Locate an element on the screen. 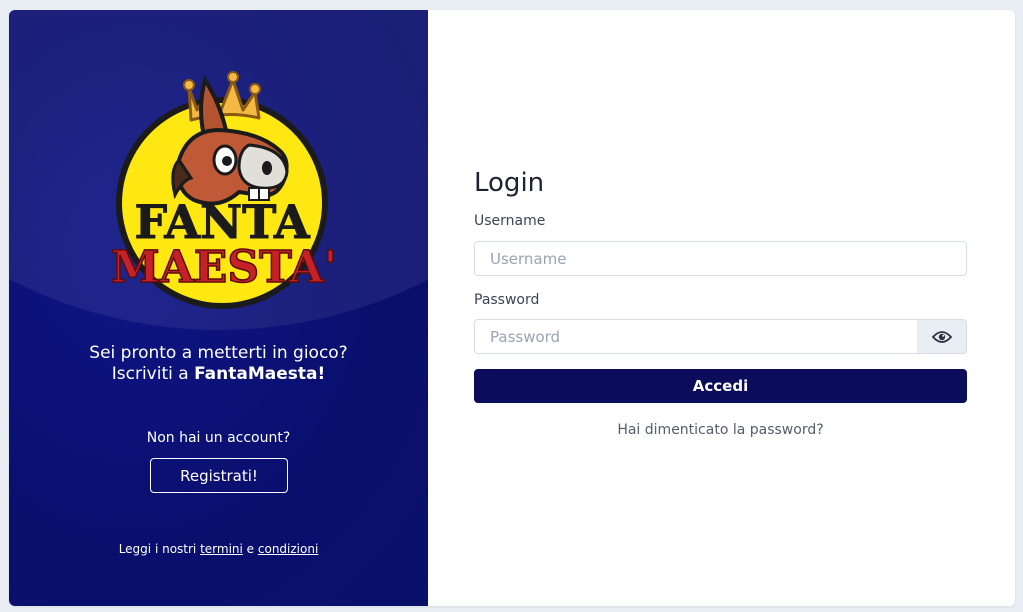 The width and height of the screenshot is (1023, 612). toggle-password-visibility-button is located at coordinates (942, 336).